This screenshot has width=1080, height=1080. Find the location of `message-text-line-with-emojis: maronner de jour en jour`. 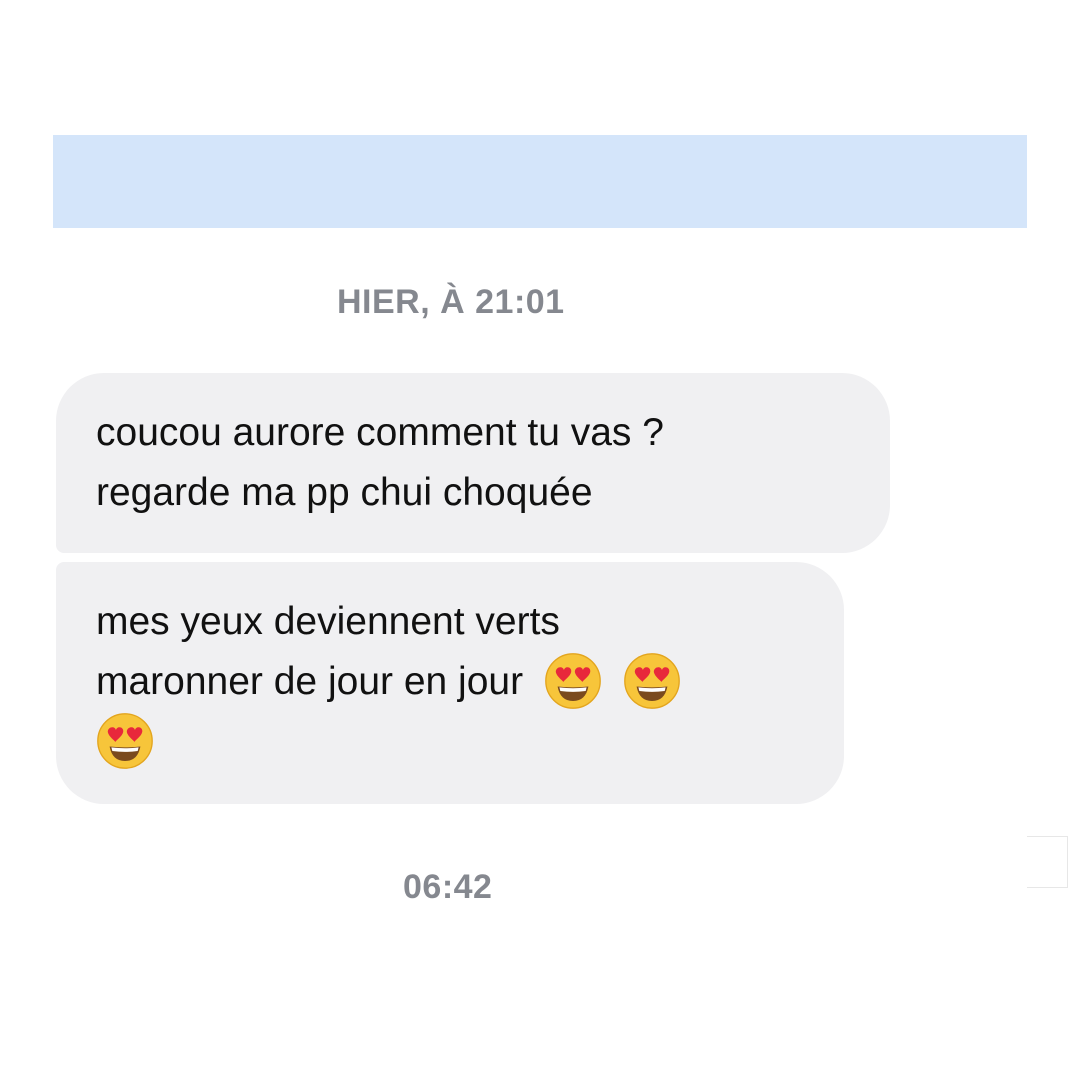

message-text-line-with-emojis: maronner de jour en jour is located at coordinates (470, 682).